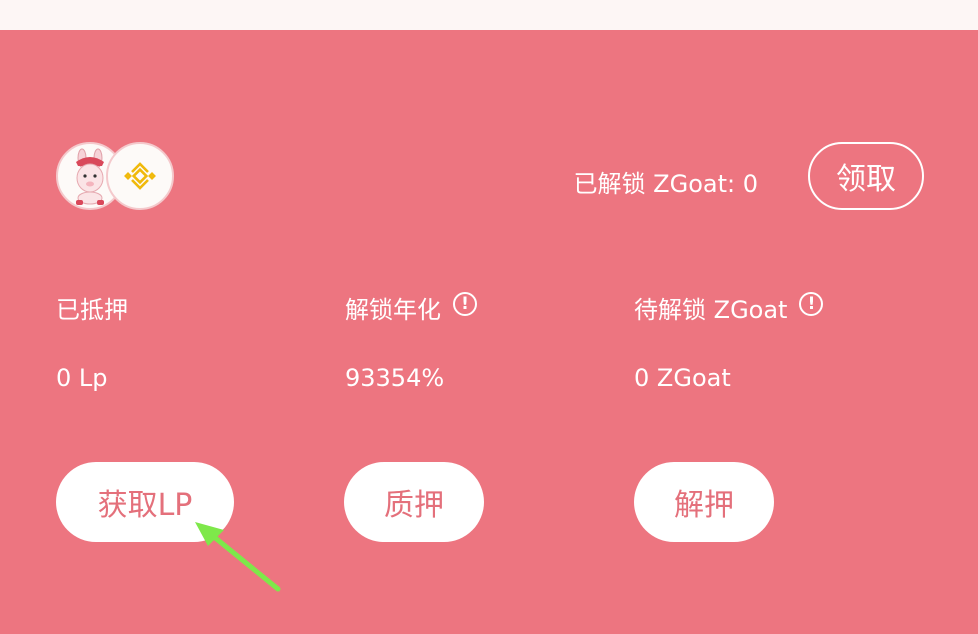 Image resolution: width=978 pixels, height=634 pixels. I want to click on unlocked-zgoat-text: 已解锁 ZGoat: 0, so click(665, 184).